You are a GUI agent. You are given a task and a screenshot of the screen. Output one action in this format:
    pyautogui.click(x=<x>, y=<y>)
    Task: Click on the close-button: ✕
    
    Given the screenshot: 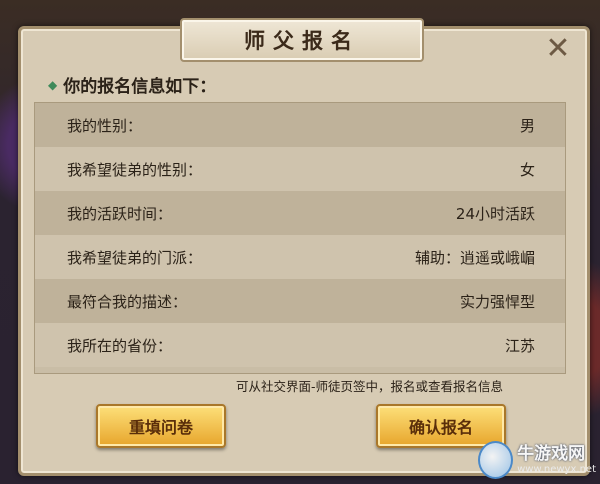 What is the action you would take?
    pyautogui.click(x=558, y=48)
    